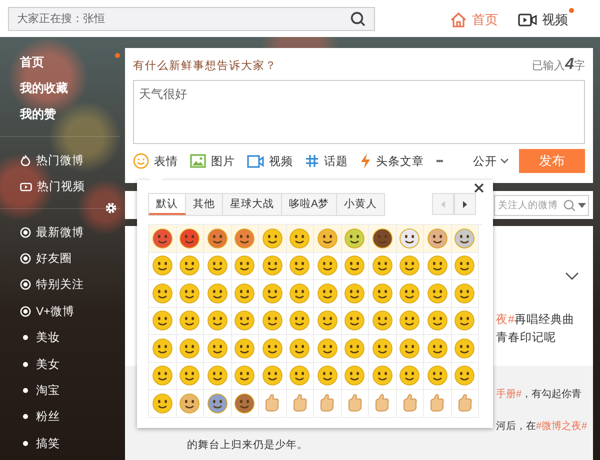 This screenshot has width=600, height=460. I want to click on sidebar-item: 热门微博, so click(60, 160).